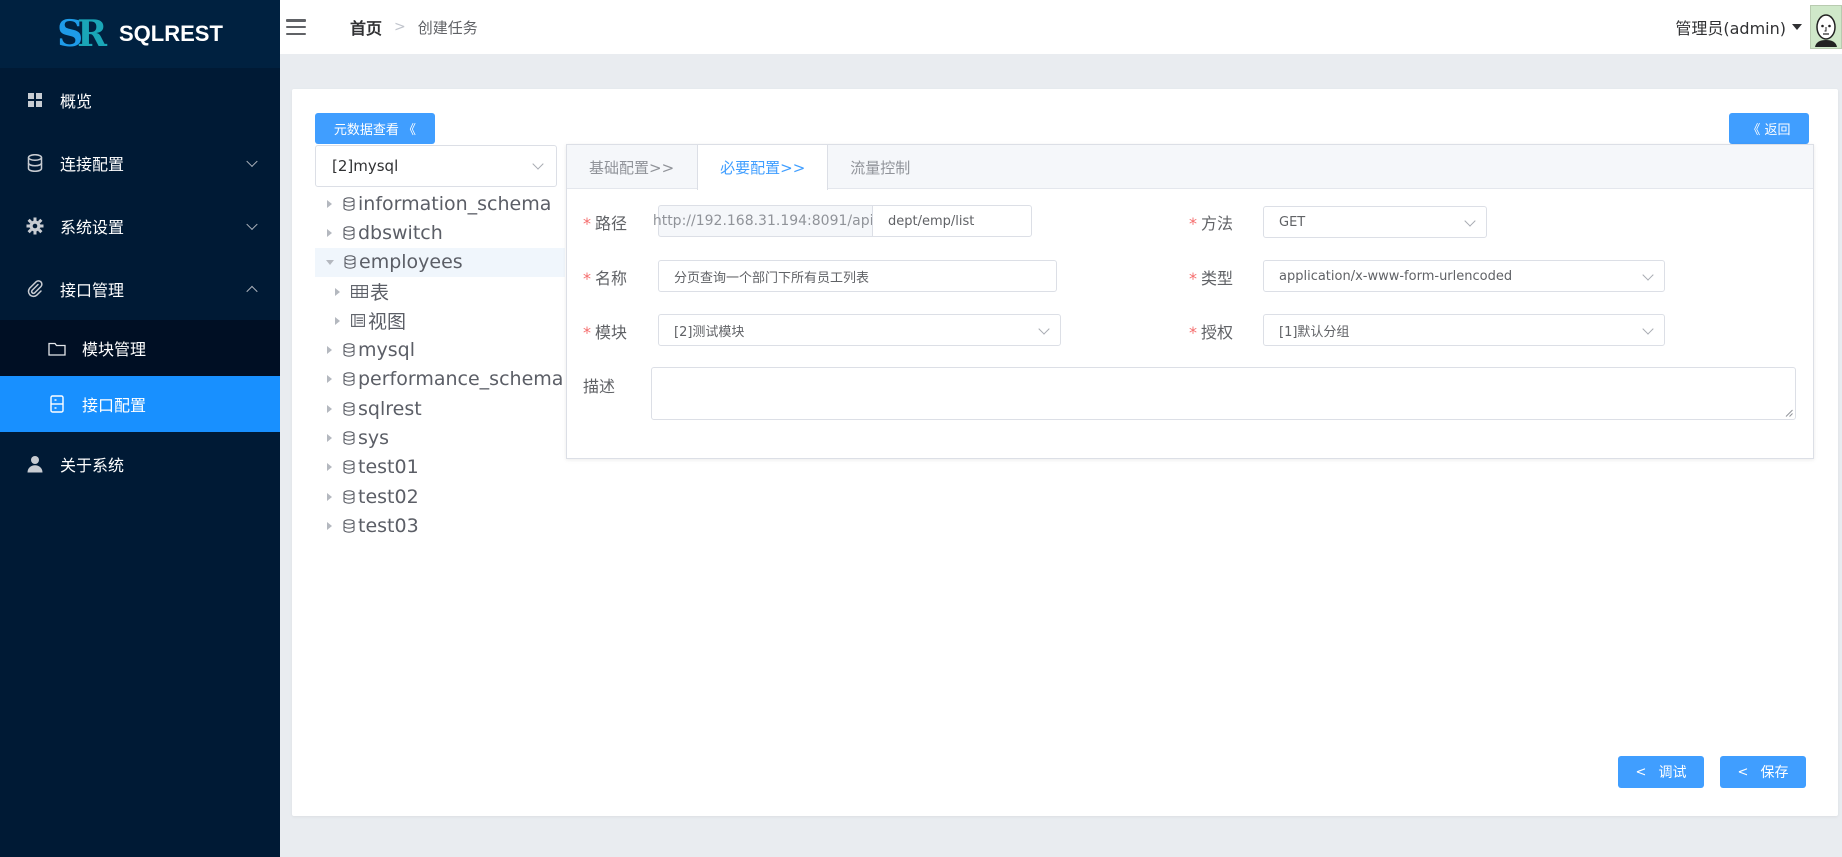 This screenshot has width=1842, height=857. Describe the element at coordinates (1769, 128) in the screenshot. I see `back-button: 《 返回` at that location.